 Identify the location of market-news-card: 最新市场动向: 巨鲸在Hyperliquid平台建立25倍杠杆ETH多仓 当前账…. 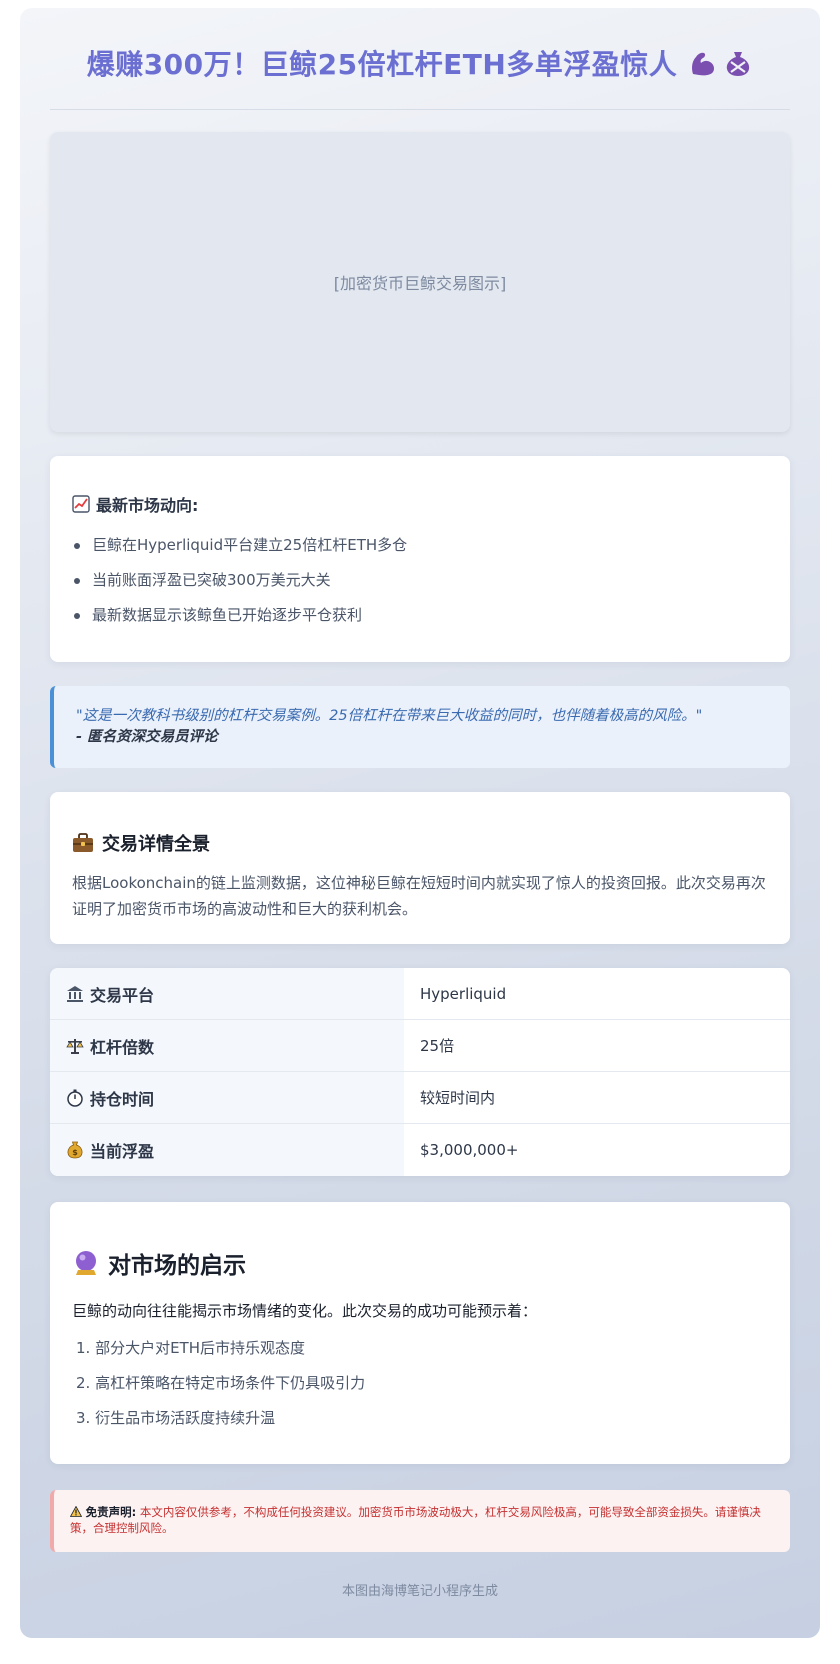
(420, 559).